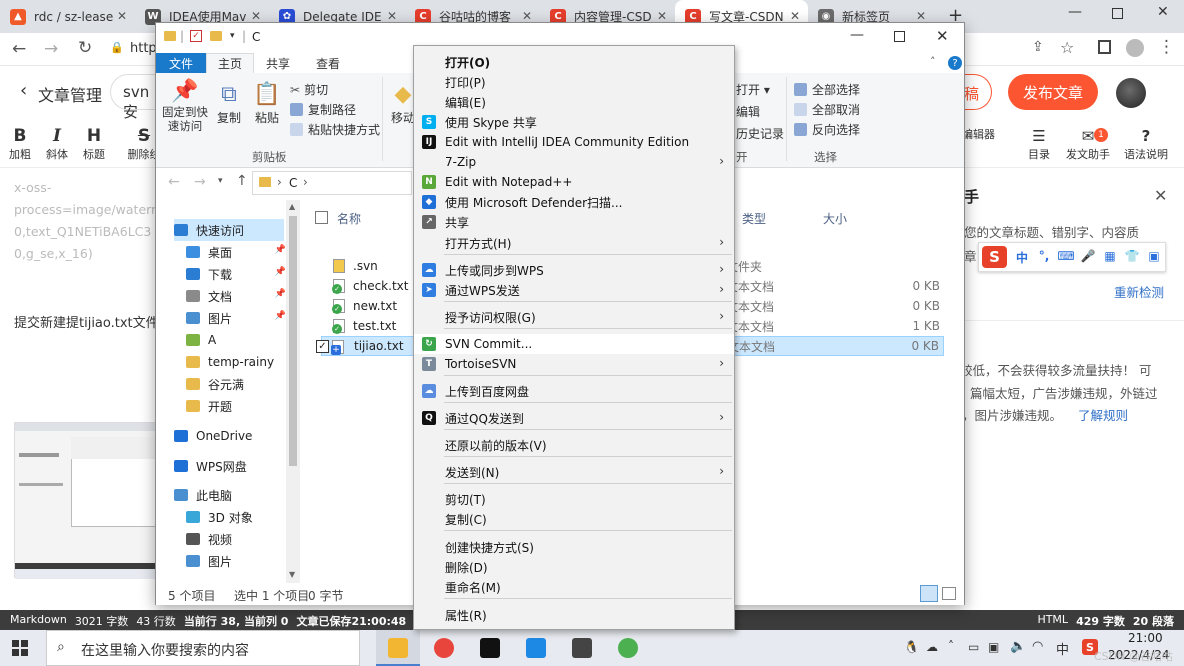 Image resolution: width=1184 pixels, height=666 pixels. Describe the element at coordinates (309, 89) in the screenshot. I see `cut-button: ✂ 剪切` at that location.